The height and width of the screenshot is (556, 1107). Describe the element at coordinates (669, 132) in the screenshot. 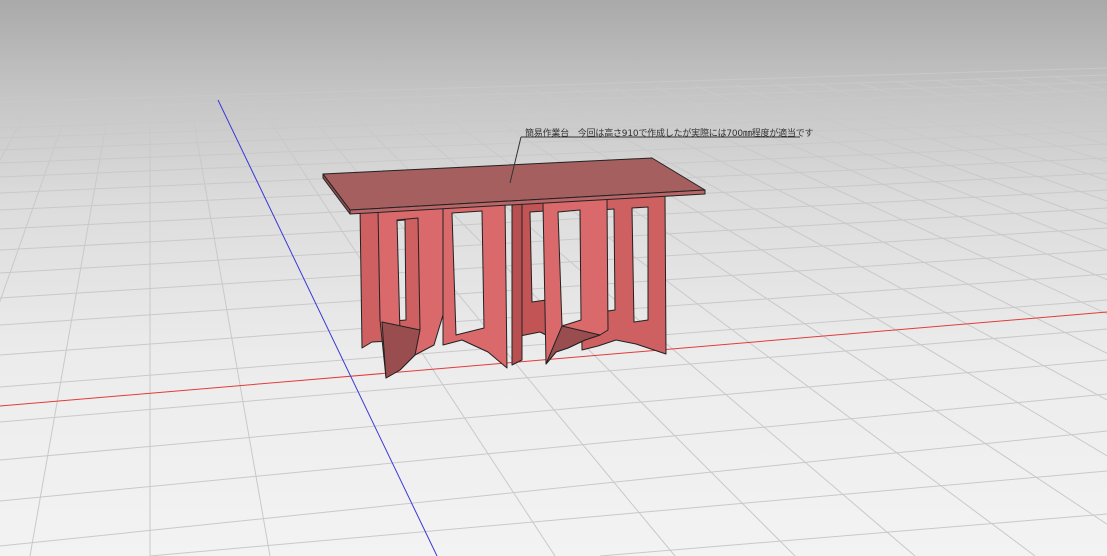

I see `annotation-text: 簡易作業台 今回は高さ910で作成したが実際には700㎜程度が適当です` at that location.